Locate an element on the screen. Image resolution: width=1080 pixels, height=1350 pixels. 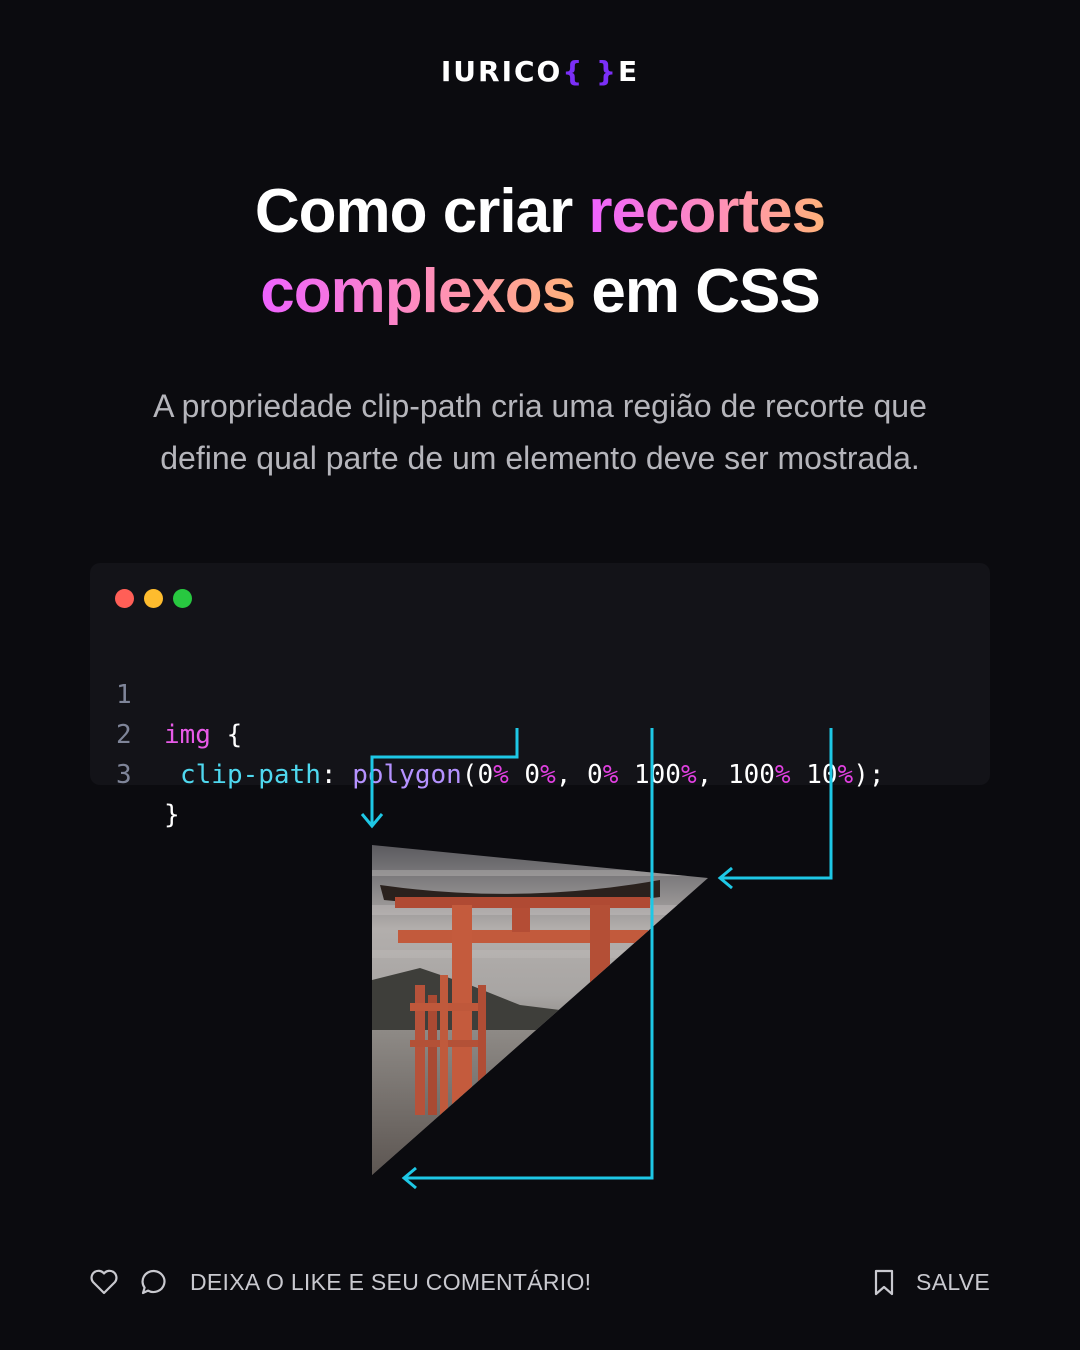
footer-cta-text: DEIXA O LIKE E SEU COMENTÁRIO! is located at coordinates (391, 1281).